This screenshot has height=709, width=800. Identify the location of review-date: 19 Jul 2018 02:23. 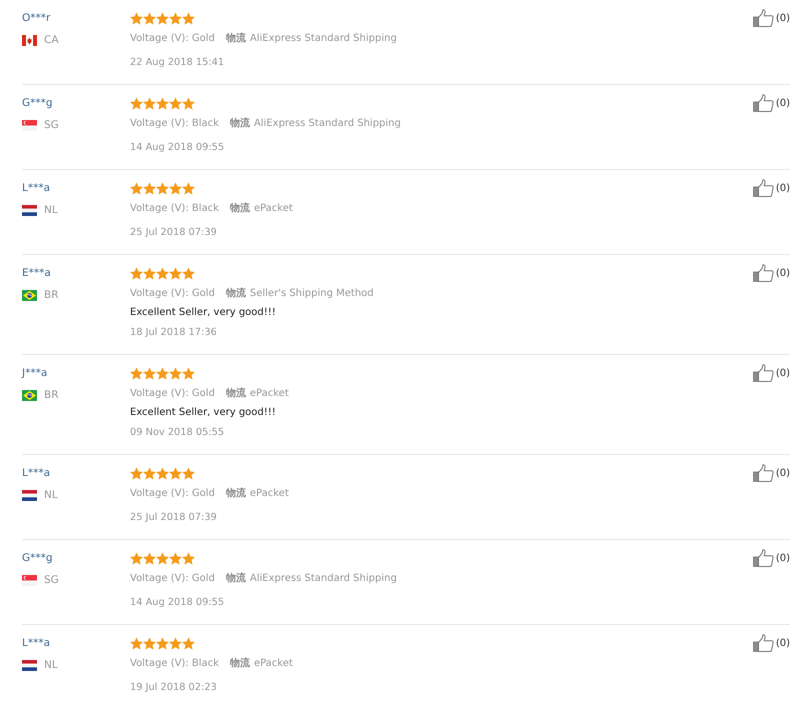
(173, 688).